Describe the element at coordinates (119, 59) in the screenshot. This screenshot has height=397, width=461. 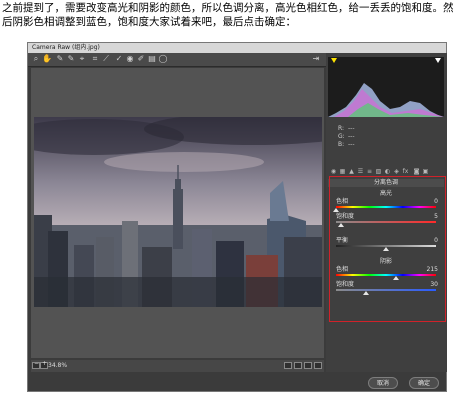
I see `spot-removal-icon: ✓` at that location.